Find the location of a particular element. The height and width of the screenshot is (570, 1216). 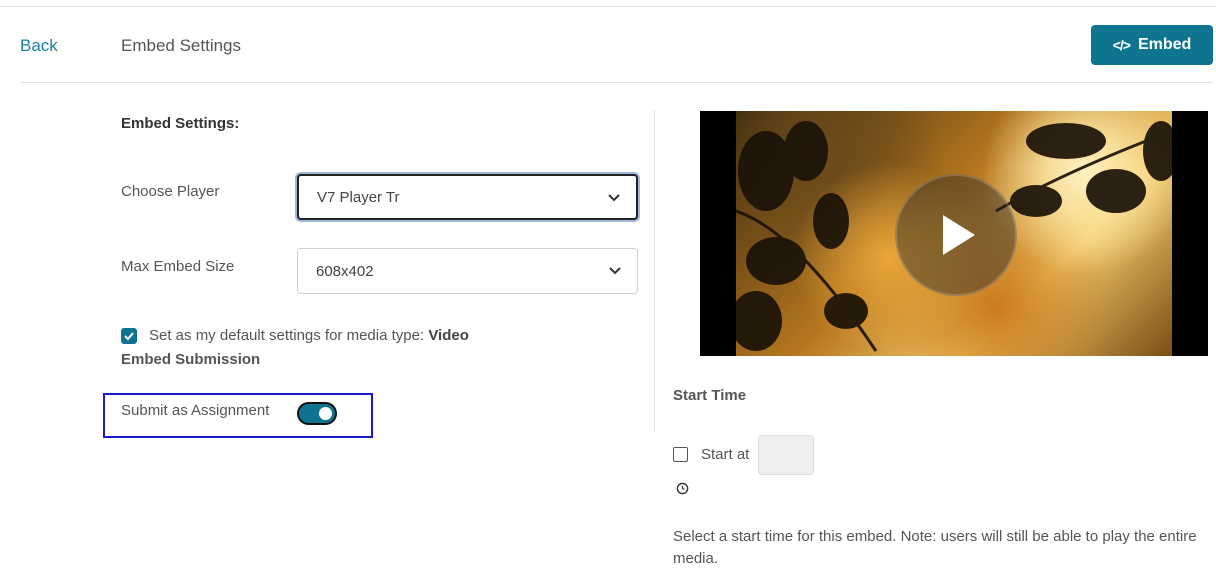

max-embed-size-select: 608x402 is located at coordinates (467, 271).